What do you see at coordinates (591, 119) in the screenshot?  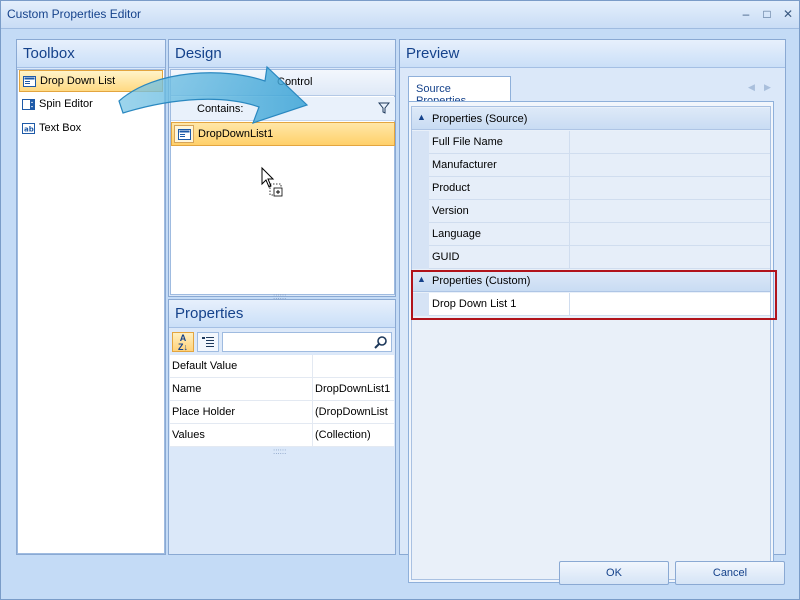 I see `category-row-source: ▲ Properties (Source)` at bounding box center [591, 119].